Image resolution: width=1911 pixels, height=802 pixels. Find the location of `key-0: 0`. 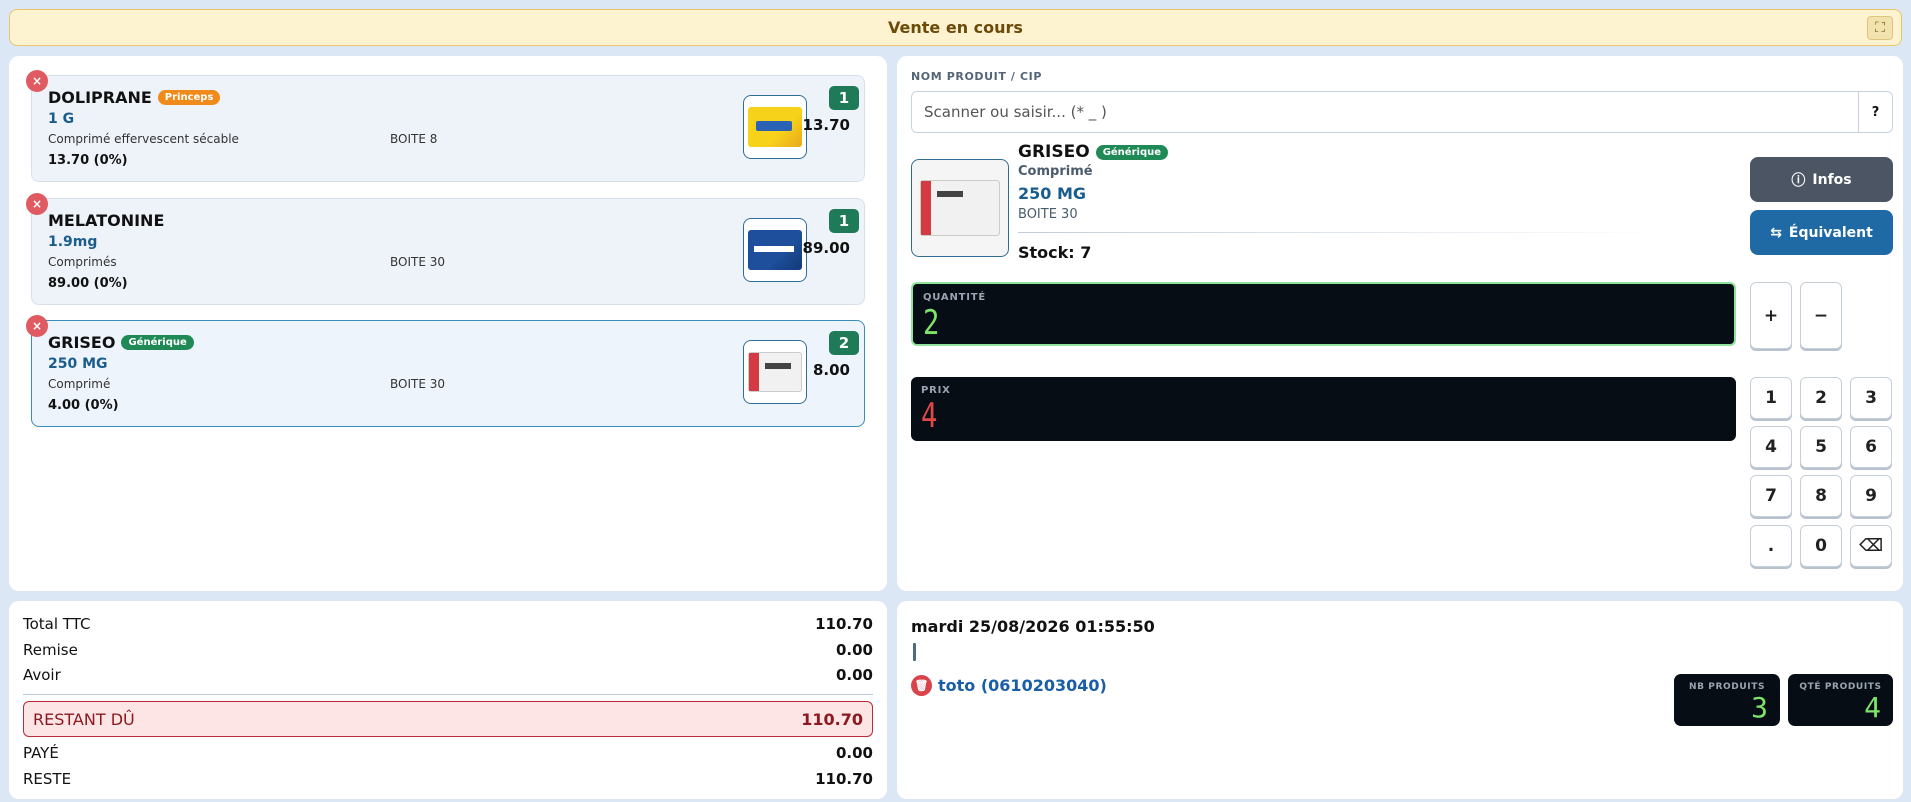

key-0: 0 is located at coordinates (1821, 546).